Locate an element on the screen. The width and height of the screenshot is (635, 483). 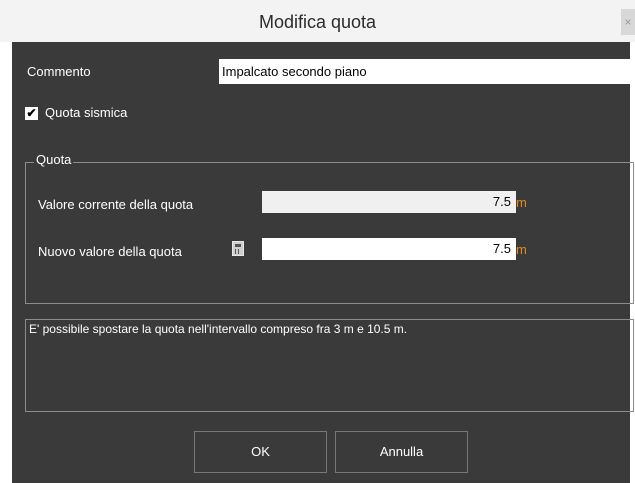
new-value-label: Nuovo valore della quota is located at coordinates (110, 251).